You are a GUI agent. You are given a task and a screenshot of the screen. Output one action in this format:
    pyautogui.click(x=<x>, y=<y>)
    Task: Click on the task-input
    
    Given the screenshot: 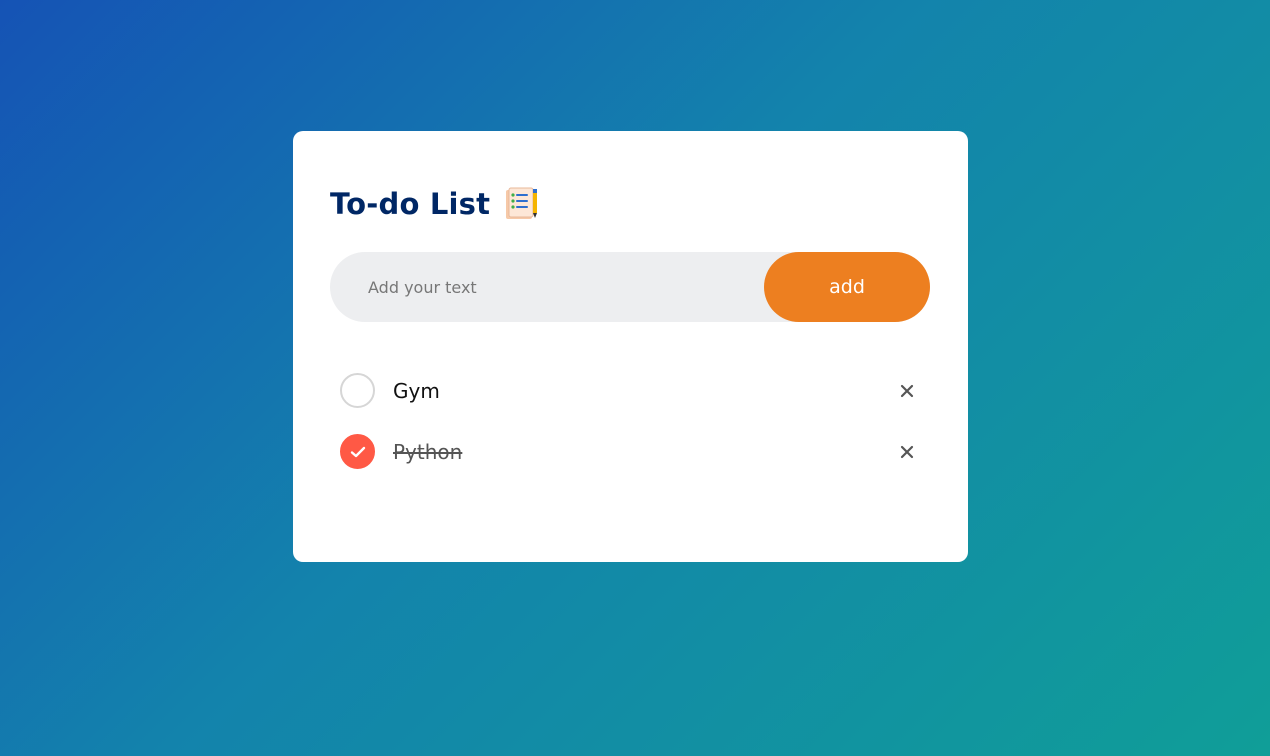 What is the action you would take?
    pyautogui.click(x=547, y=287)
    